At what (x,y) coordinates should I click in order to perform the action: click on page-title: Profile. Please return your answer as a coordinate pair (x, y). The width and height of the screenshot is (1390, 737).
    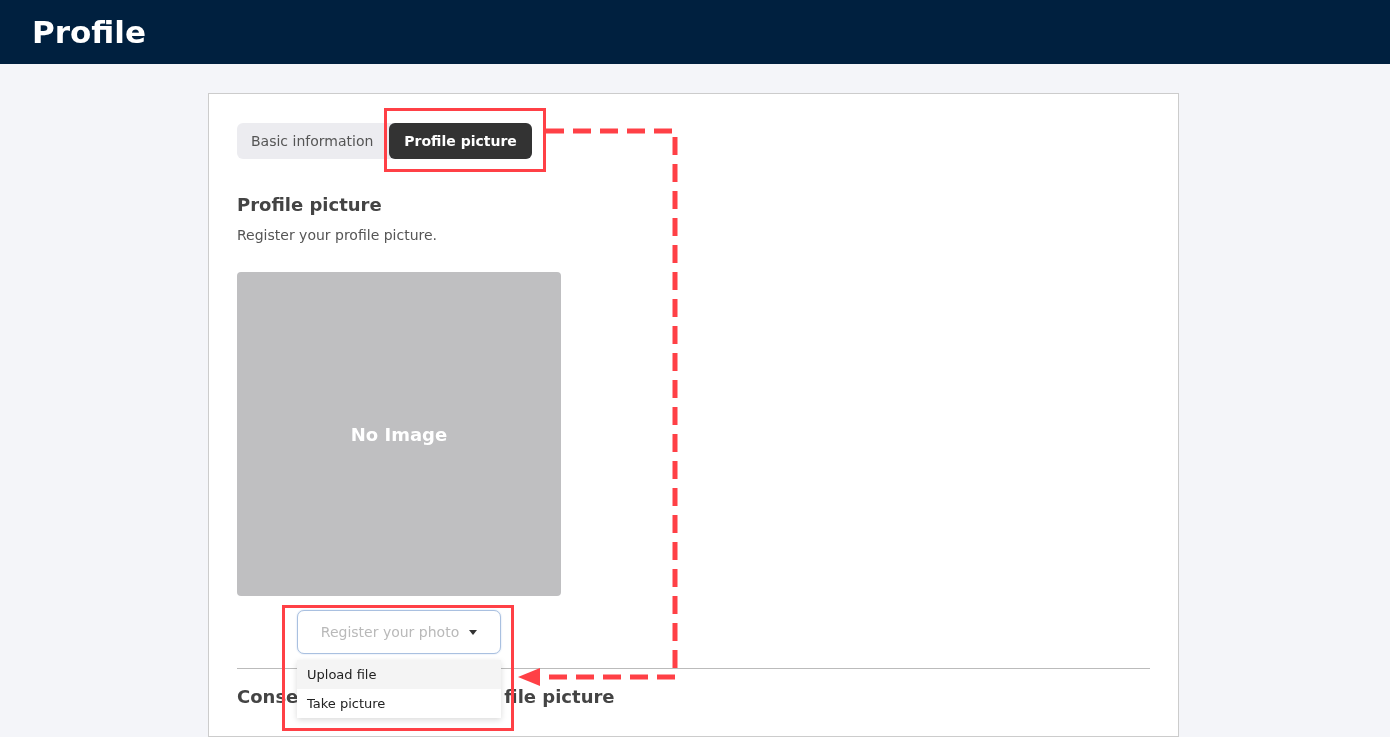
    Looking at the image, I should click on (89, 32).